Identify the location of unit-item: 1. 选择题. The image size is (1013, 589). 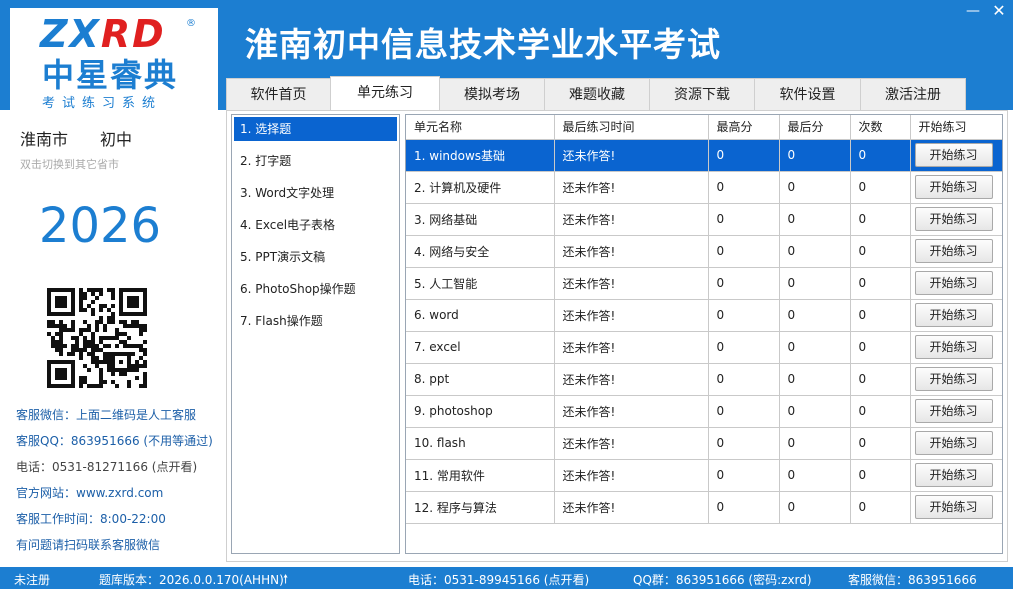
(315, 129).